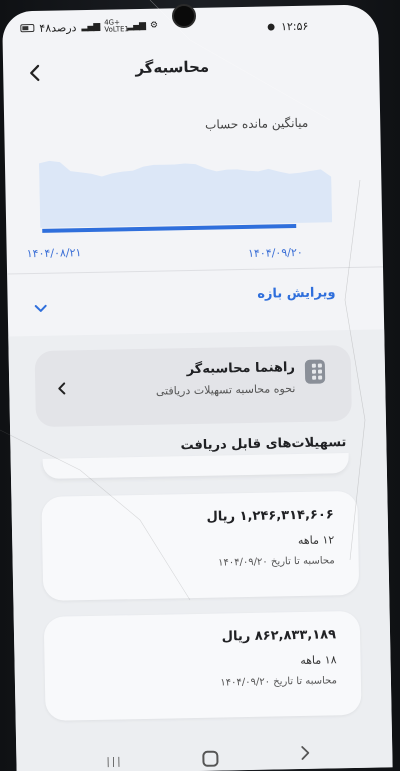 This screenshot has height=771, width=400. Describe the element at coordinates (225, 390) in the screenshot. I see `guide-subtitle: نحوه محاسبه تسهیلات دریافتی` at that location.